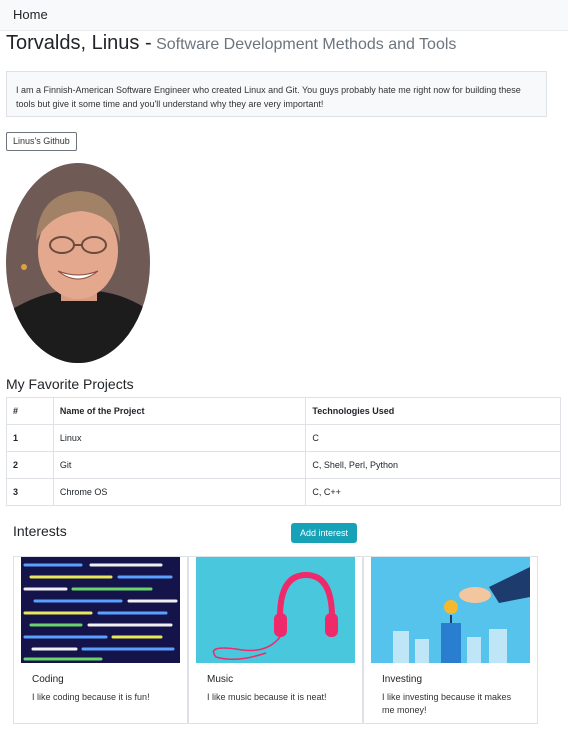 Image resolution: width=568 pixels, height=730 pixels. I want to click on page-title-subtitle: Software Development Methods and Tools, so click(306, 44).